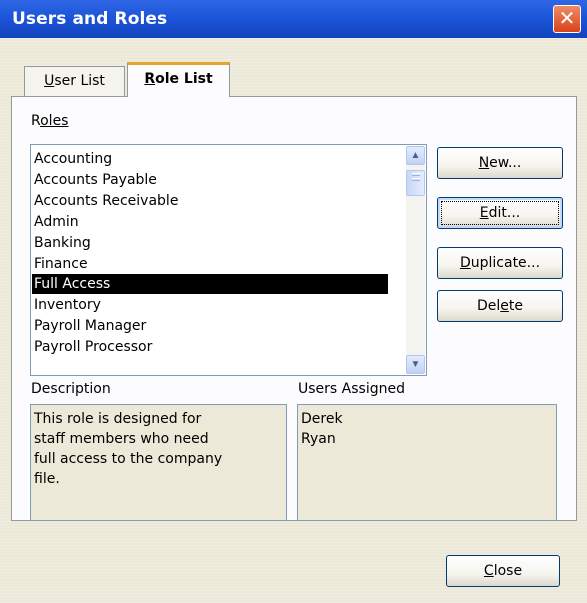  What do you see at coordinates (210, 347) in the screenshot?
I see `list-item: Payroll Processor` at bounding box center [210, 347].